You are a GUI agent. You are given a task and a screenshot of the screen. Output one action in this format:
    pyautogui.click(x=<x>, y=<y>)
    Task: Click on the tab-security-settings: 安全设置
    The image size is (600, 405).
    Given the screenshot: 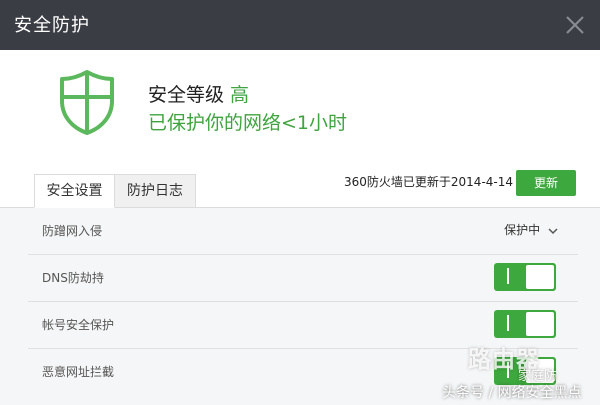 What is the action you would take?
    pyautogui.click(x=74, y=191)
    